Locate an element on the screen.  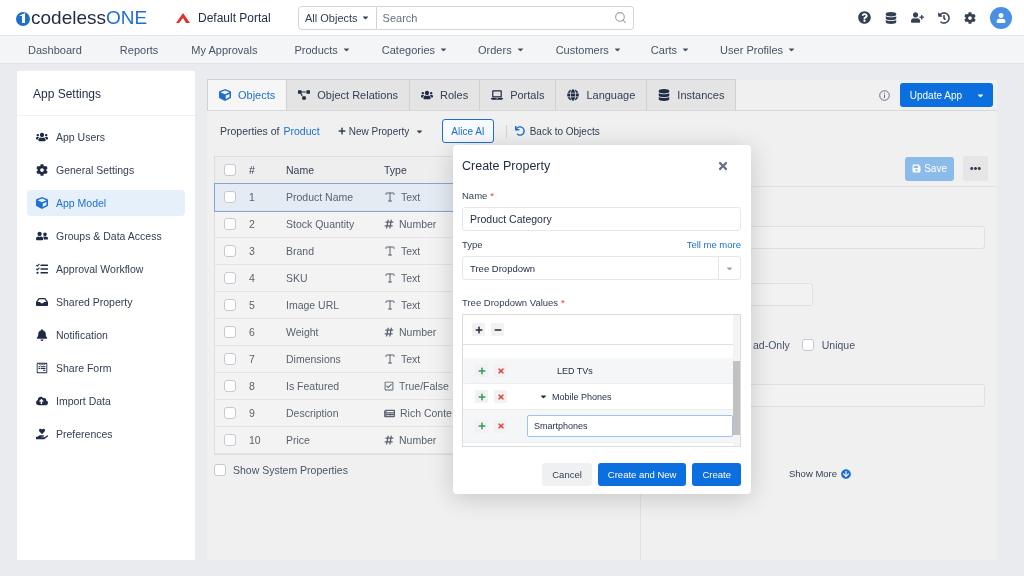
back-button: Back to Objects is located at coordinates (555, 131).